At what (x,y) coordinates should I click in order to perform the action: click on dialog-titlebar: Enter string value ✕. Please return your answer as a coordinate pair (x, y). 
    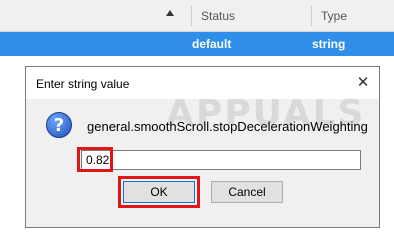
    Looking at the image, I should click on (202, 83).